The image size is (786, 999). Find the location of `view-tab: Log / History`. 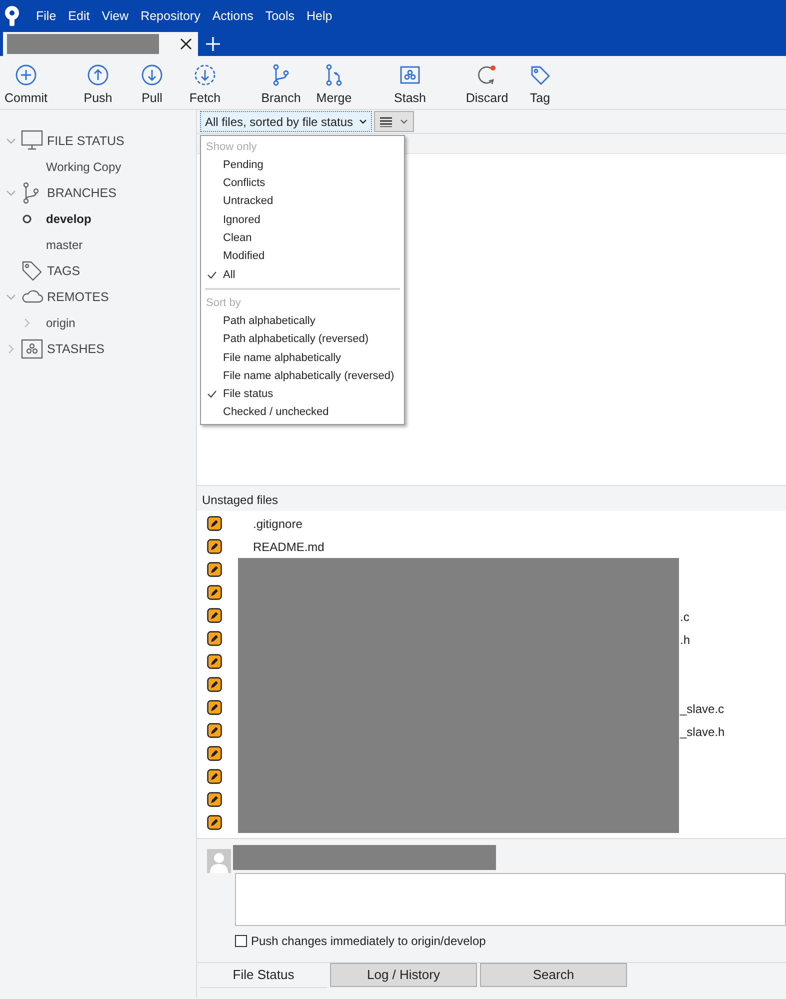

view-tab: Log / History is located at coordinates (403, 975).